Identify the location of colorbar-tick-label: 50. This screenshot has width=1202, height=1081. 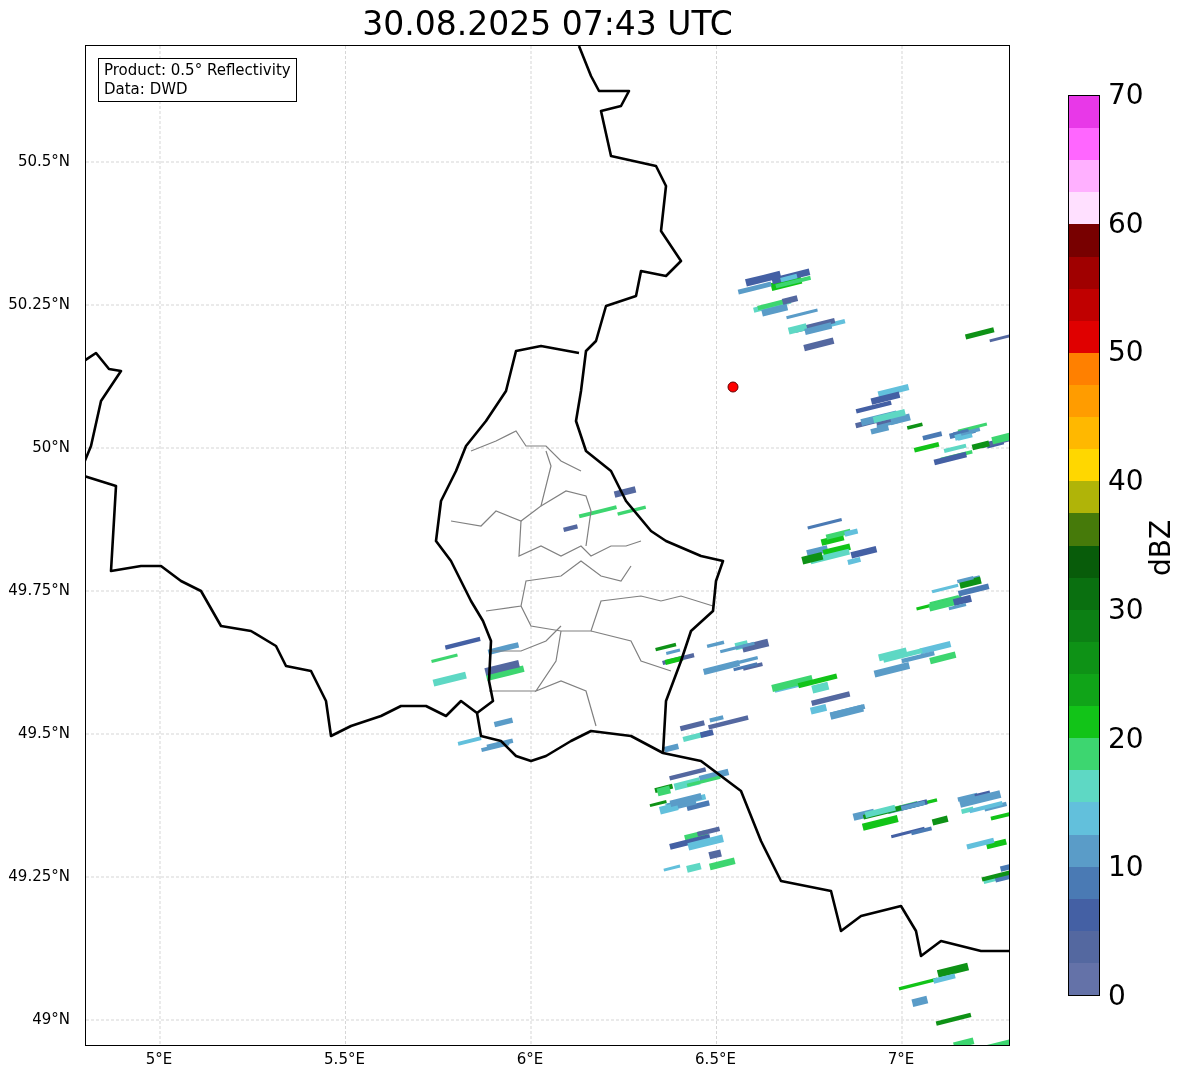
(1126, 352).